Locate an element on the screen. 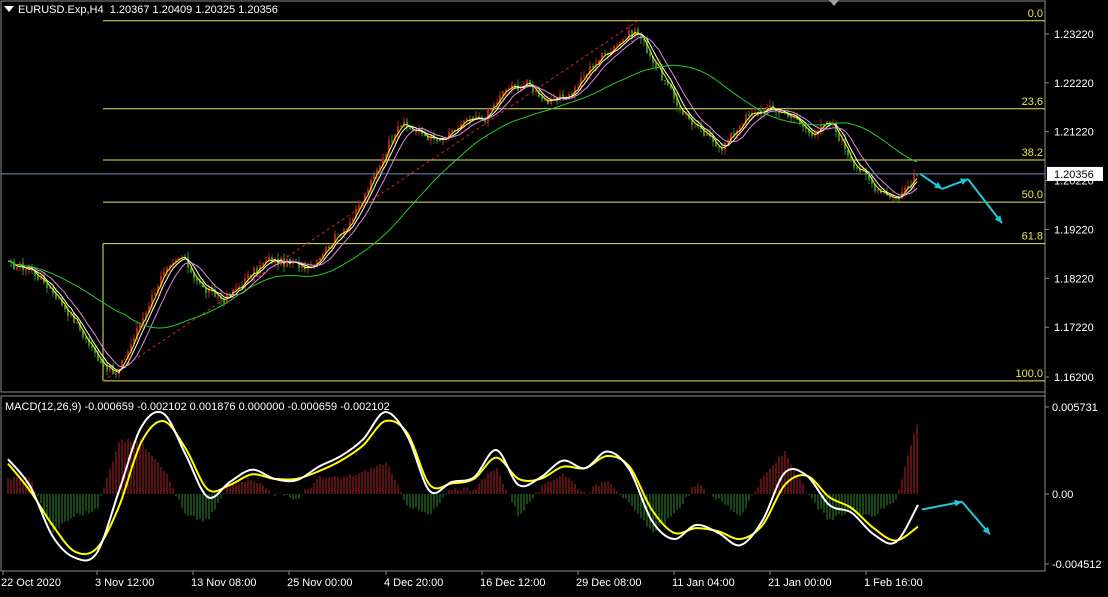 This screenshot has width=1108, height=597. time-tick-label: 13 Nov 08:00 is located at coordinates (223, 583).